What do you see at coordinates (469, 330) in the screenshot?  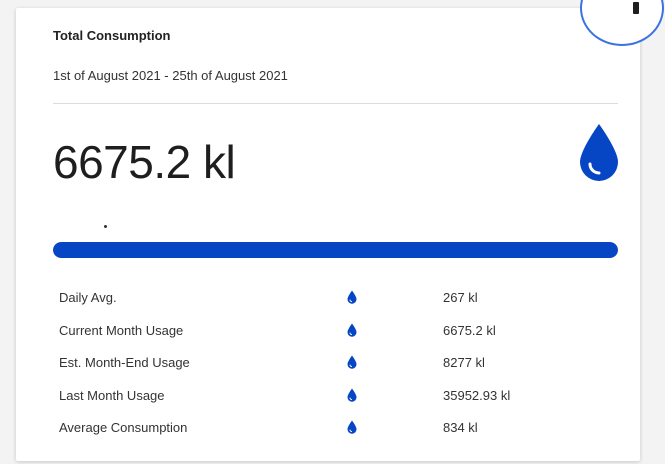 I see `stat-value: 6675.2 kl` at bounding box center [469, 330].